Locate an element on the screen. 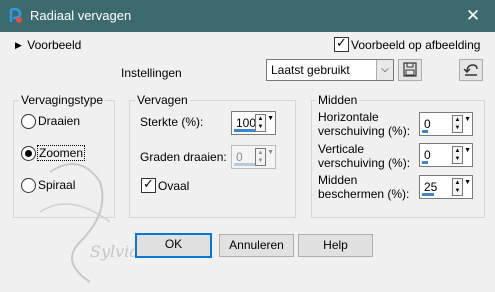  preview-on-image-checkbox: ✓ is located at coordinates (341, 43).